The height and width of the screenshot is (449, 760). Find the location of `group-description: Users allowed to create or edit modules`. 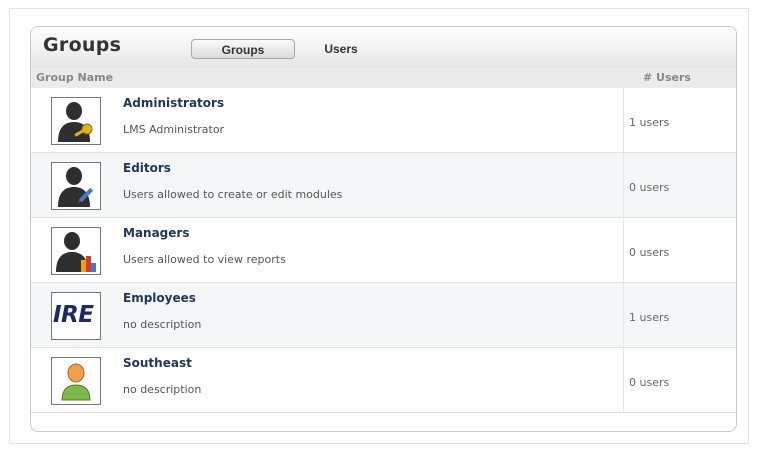

group-description: Users allowed to create or edit modules is located at coordinates (233, 194).